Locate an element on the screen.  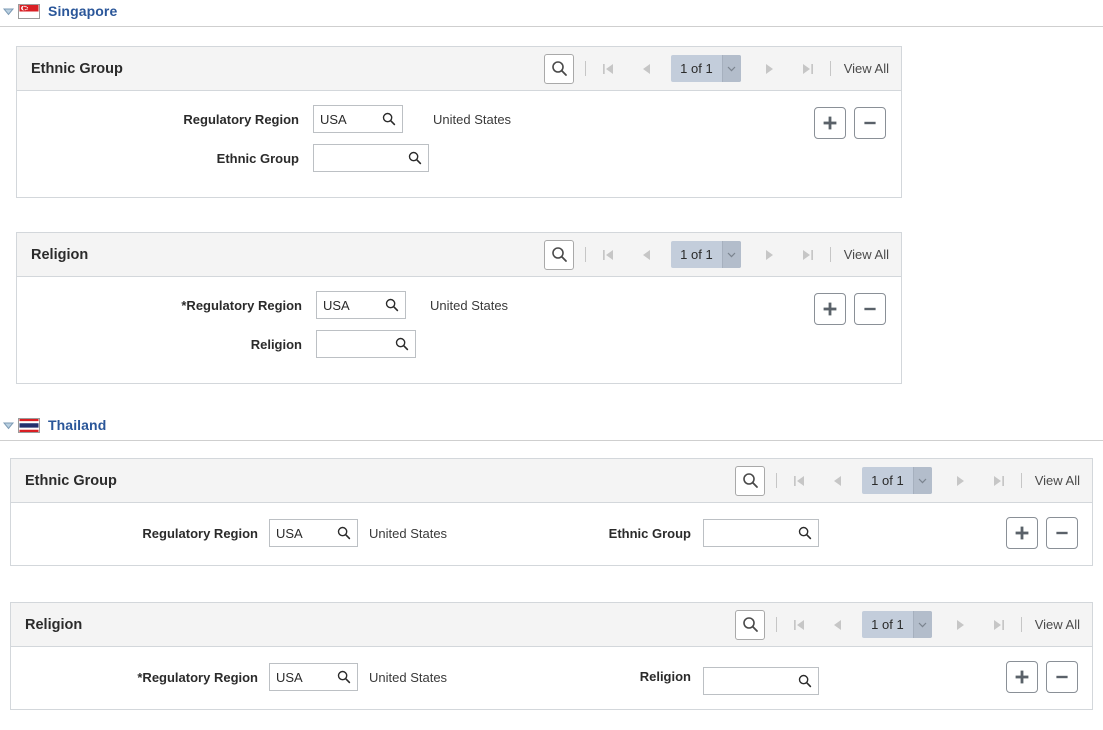
row-action-buttons is located at coordinates (1042, 677).